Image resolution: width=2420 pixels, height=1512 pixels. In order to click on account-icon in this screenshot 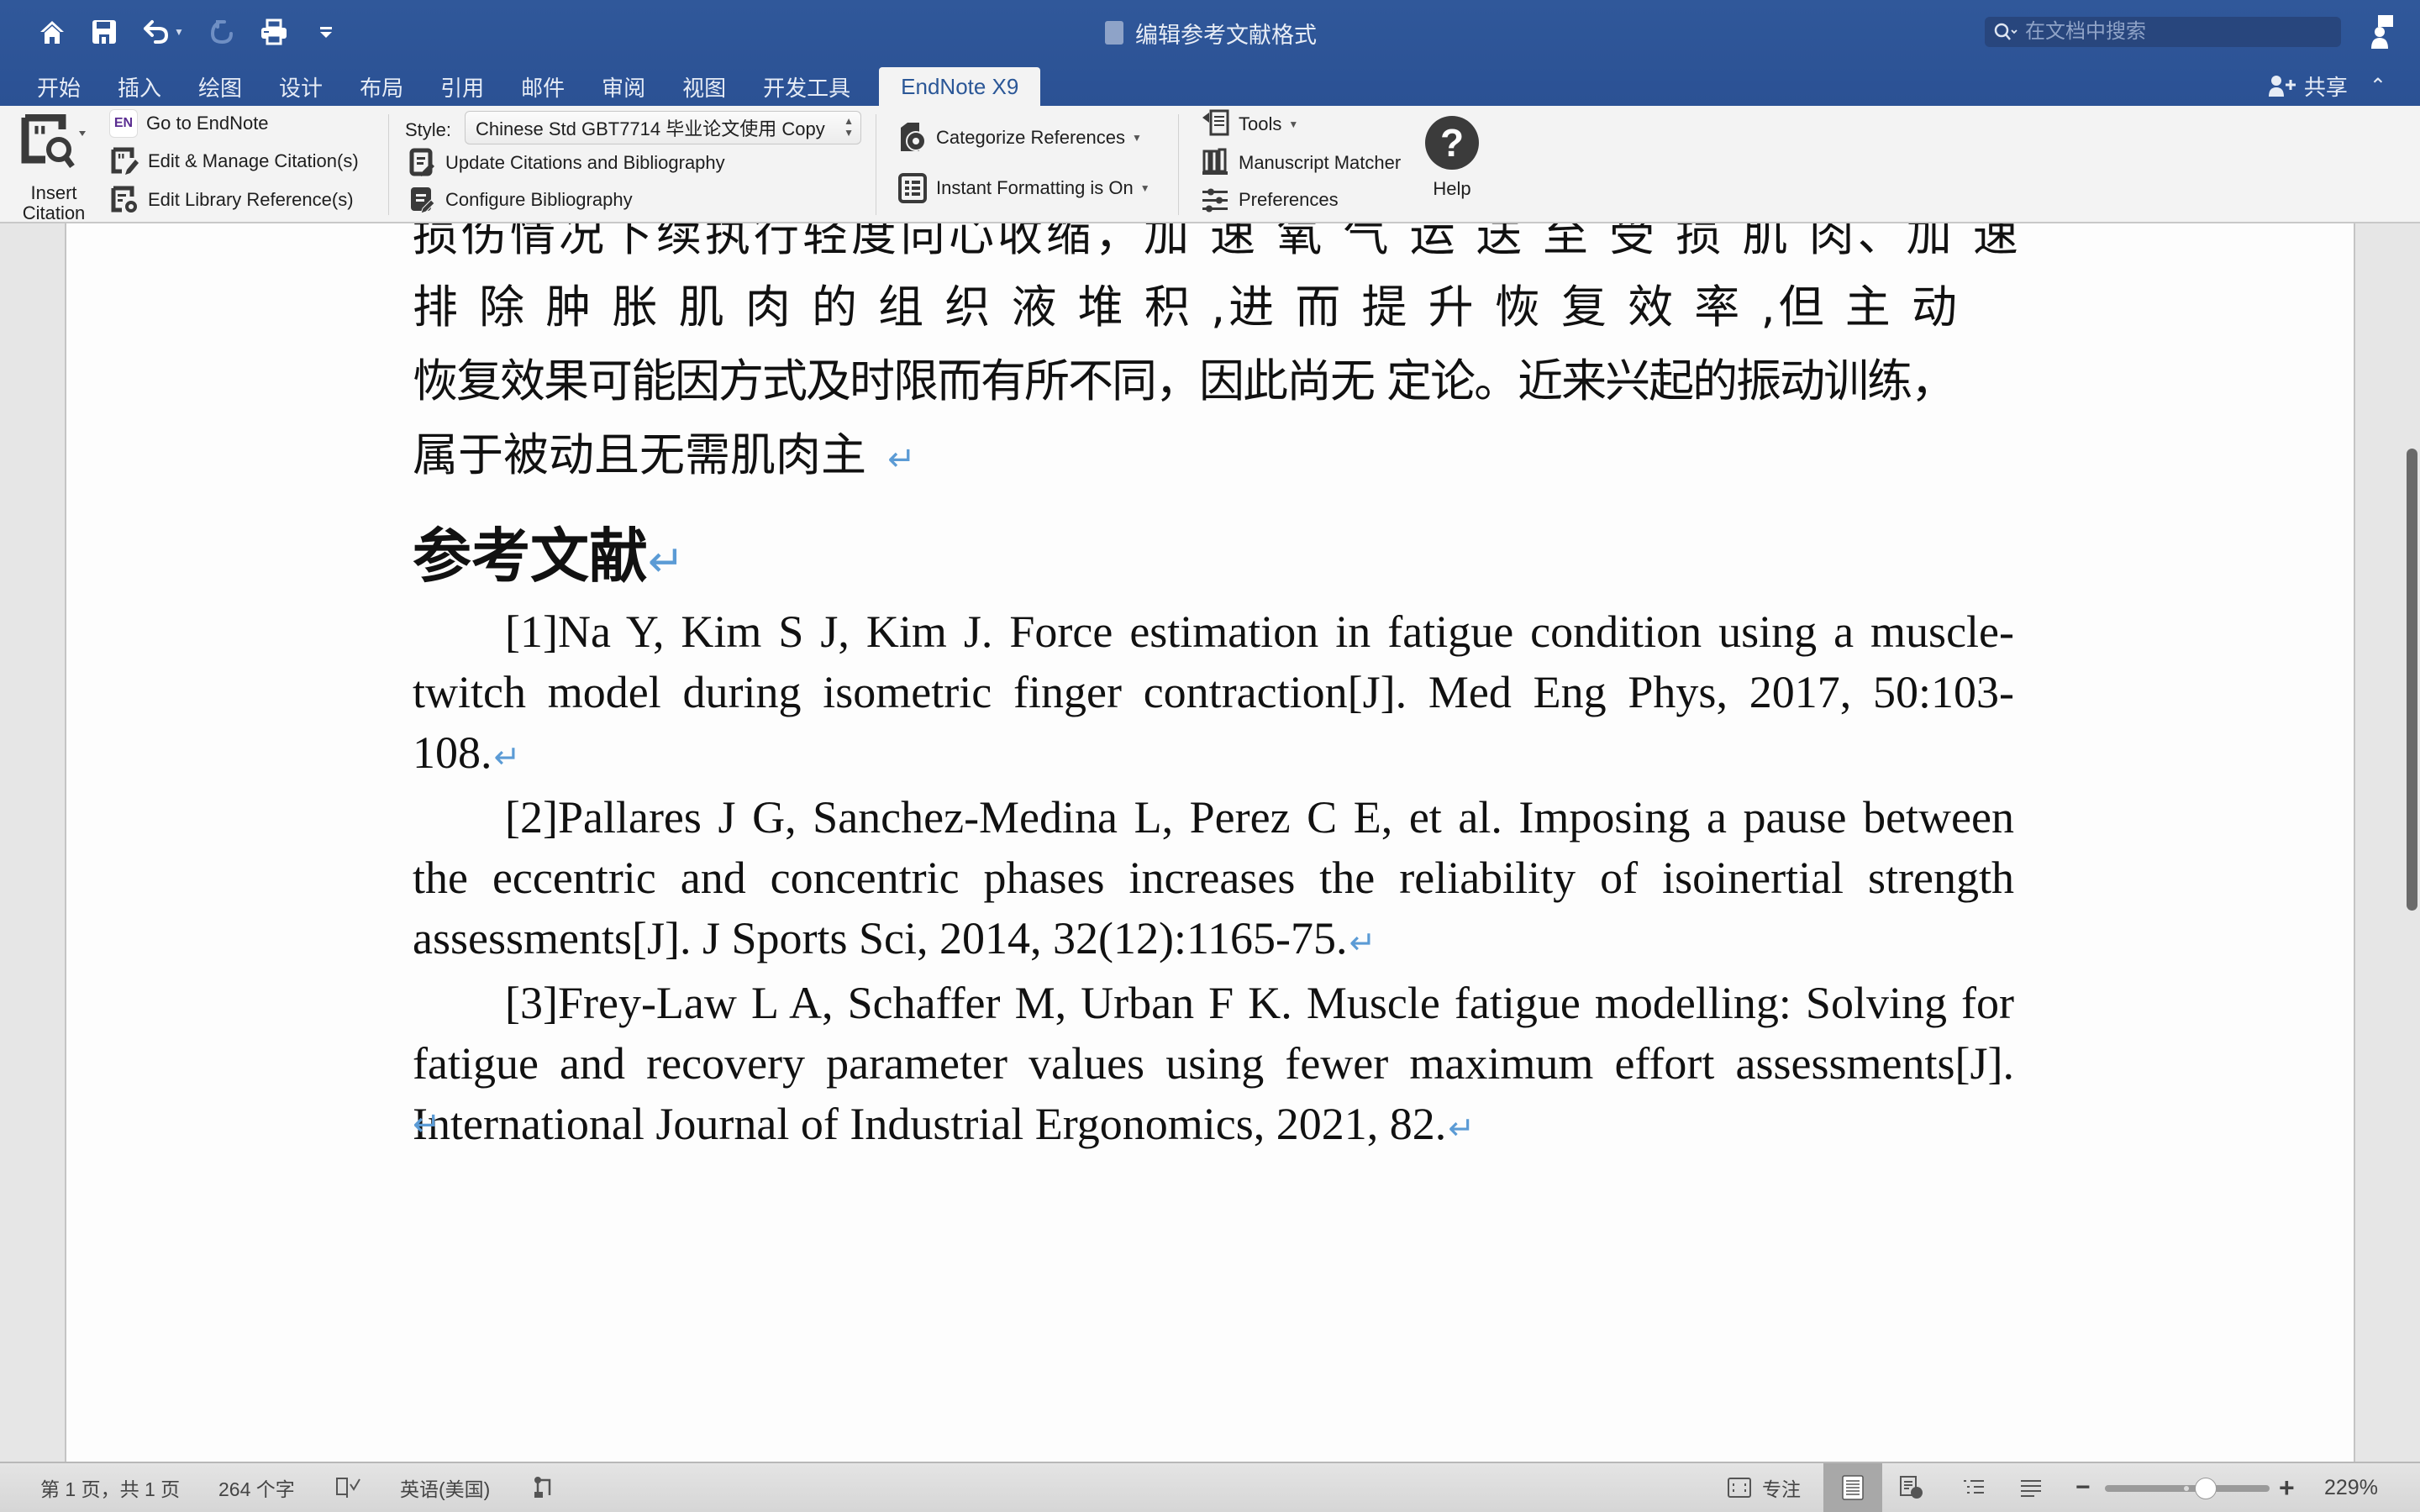, I will do `click(2382, 32)`.